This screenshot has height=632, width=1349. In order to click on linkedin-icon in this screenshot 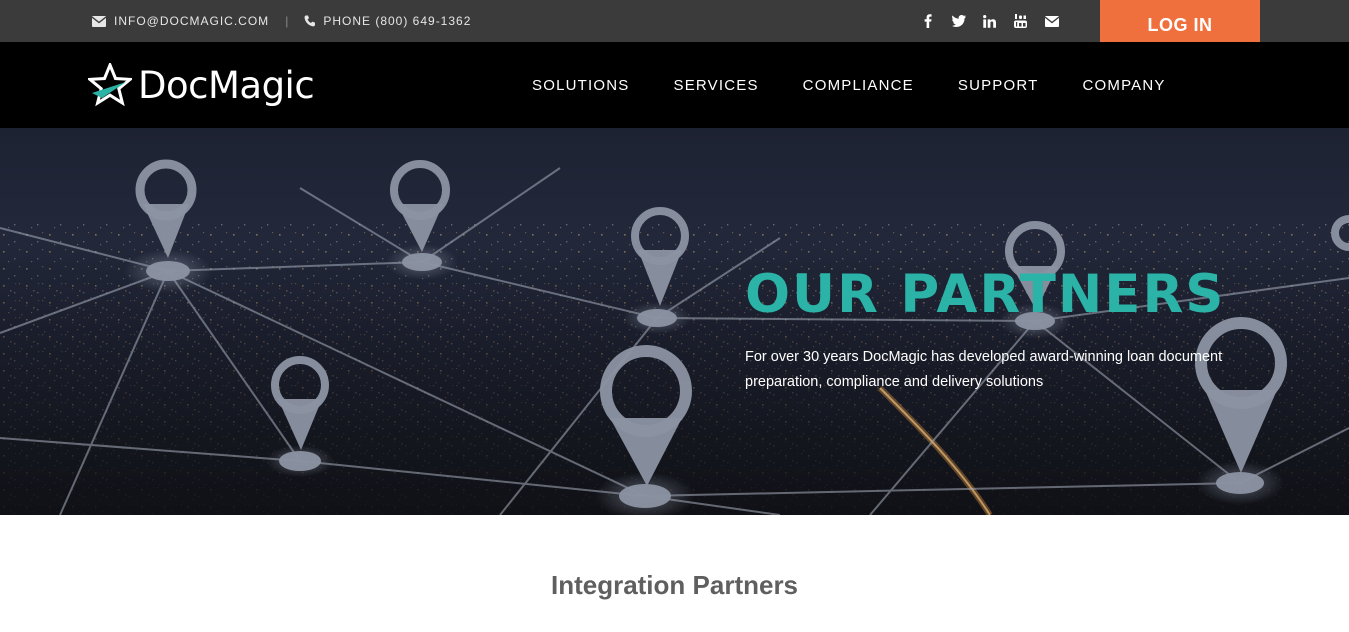, I will do `click(989, 21)`.